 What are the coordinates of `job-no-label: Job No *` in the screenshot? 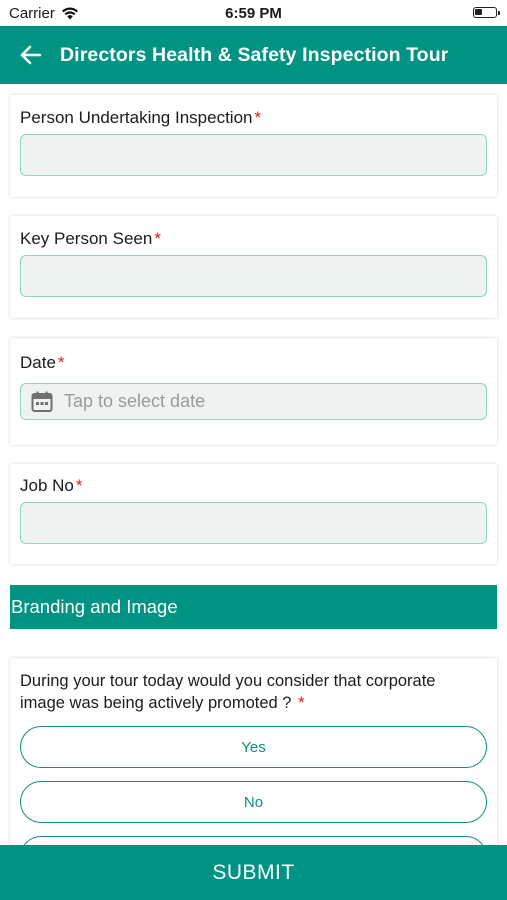 It's located at (51, 486).